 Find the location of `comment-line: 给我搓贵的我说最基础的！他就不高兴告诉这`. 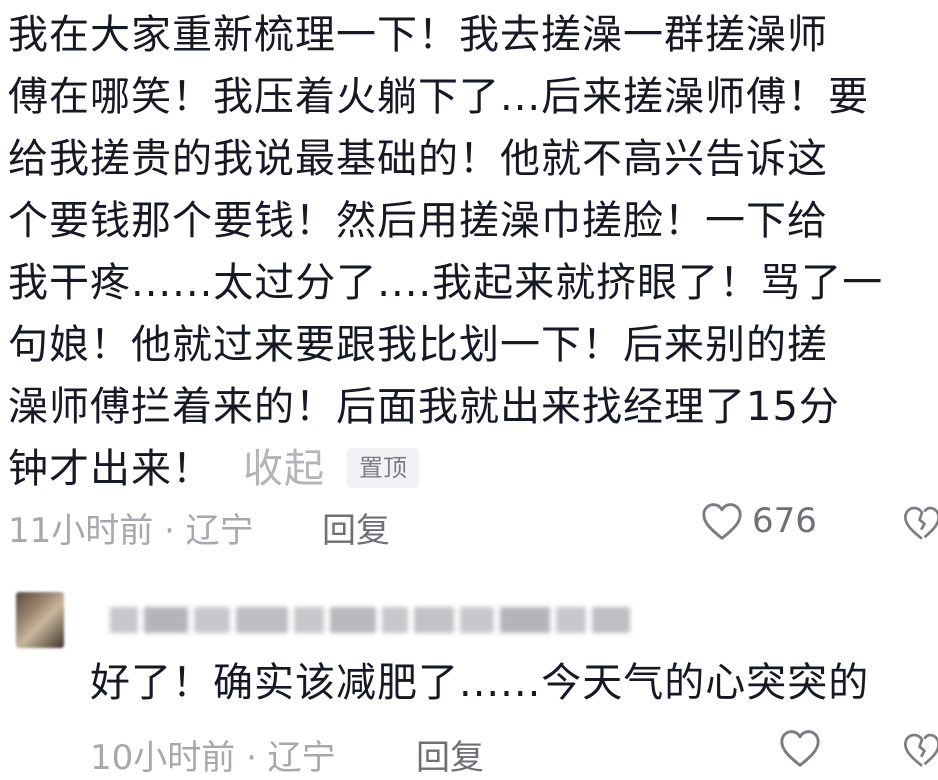

comment-line: 给我搓贵的我说最基础的！他就不高兴告诉这 is located at coordinates (418, 159).